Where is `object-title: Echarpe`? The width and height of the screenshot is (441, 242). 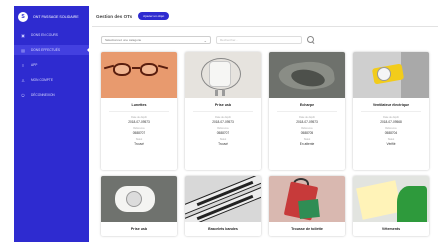 object-title: Echarpe is located at coordinates (307, 105).